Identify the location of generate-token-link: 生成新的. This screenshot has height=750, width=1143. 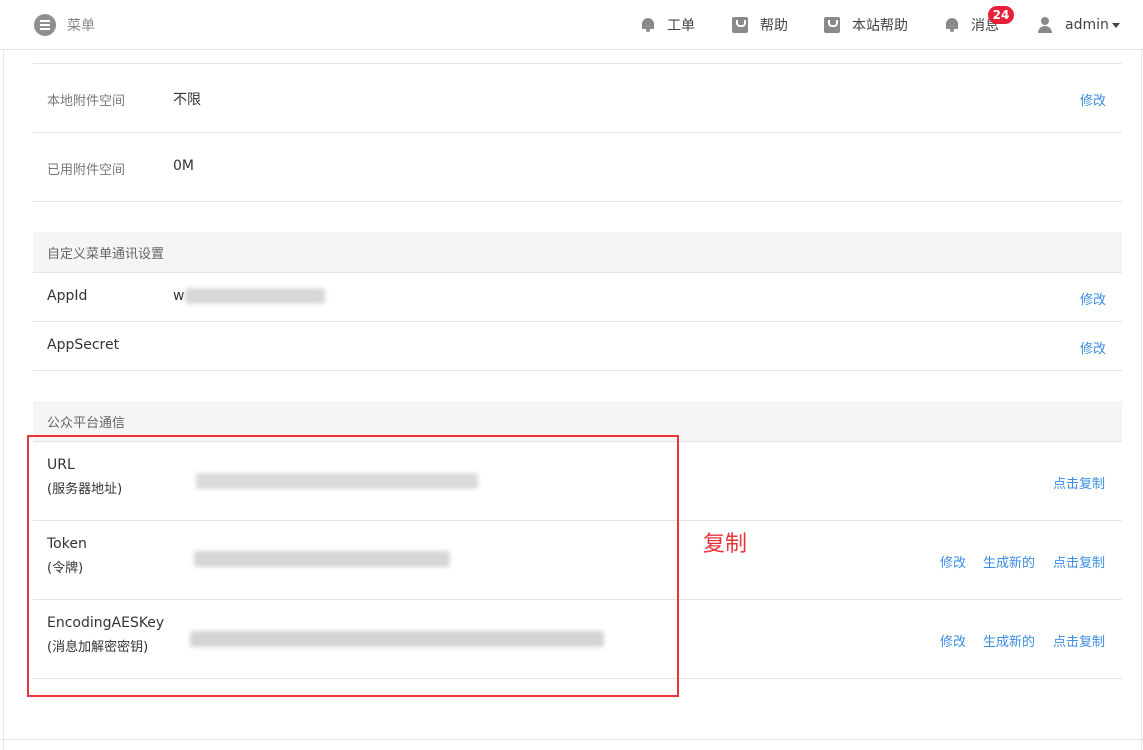
(1009, 561).